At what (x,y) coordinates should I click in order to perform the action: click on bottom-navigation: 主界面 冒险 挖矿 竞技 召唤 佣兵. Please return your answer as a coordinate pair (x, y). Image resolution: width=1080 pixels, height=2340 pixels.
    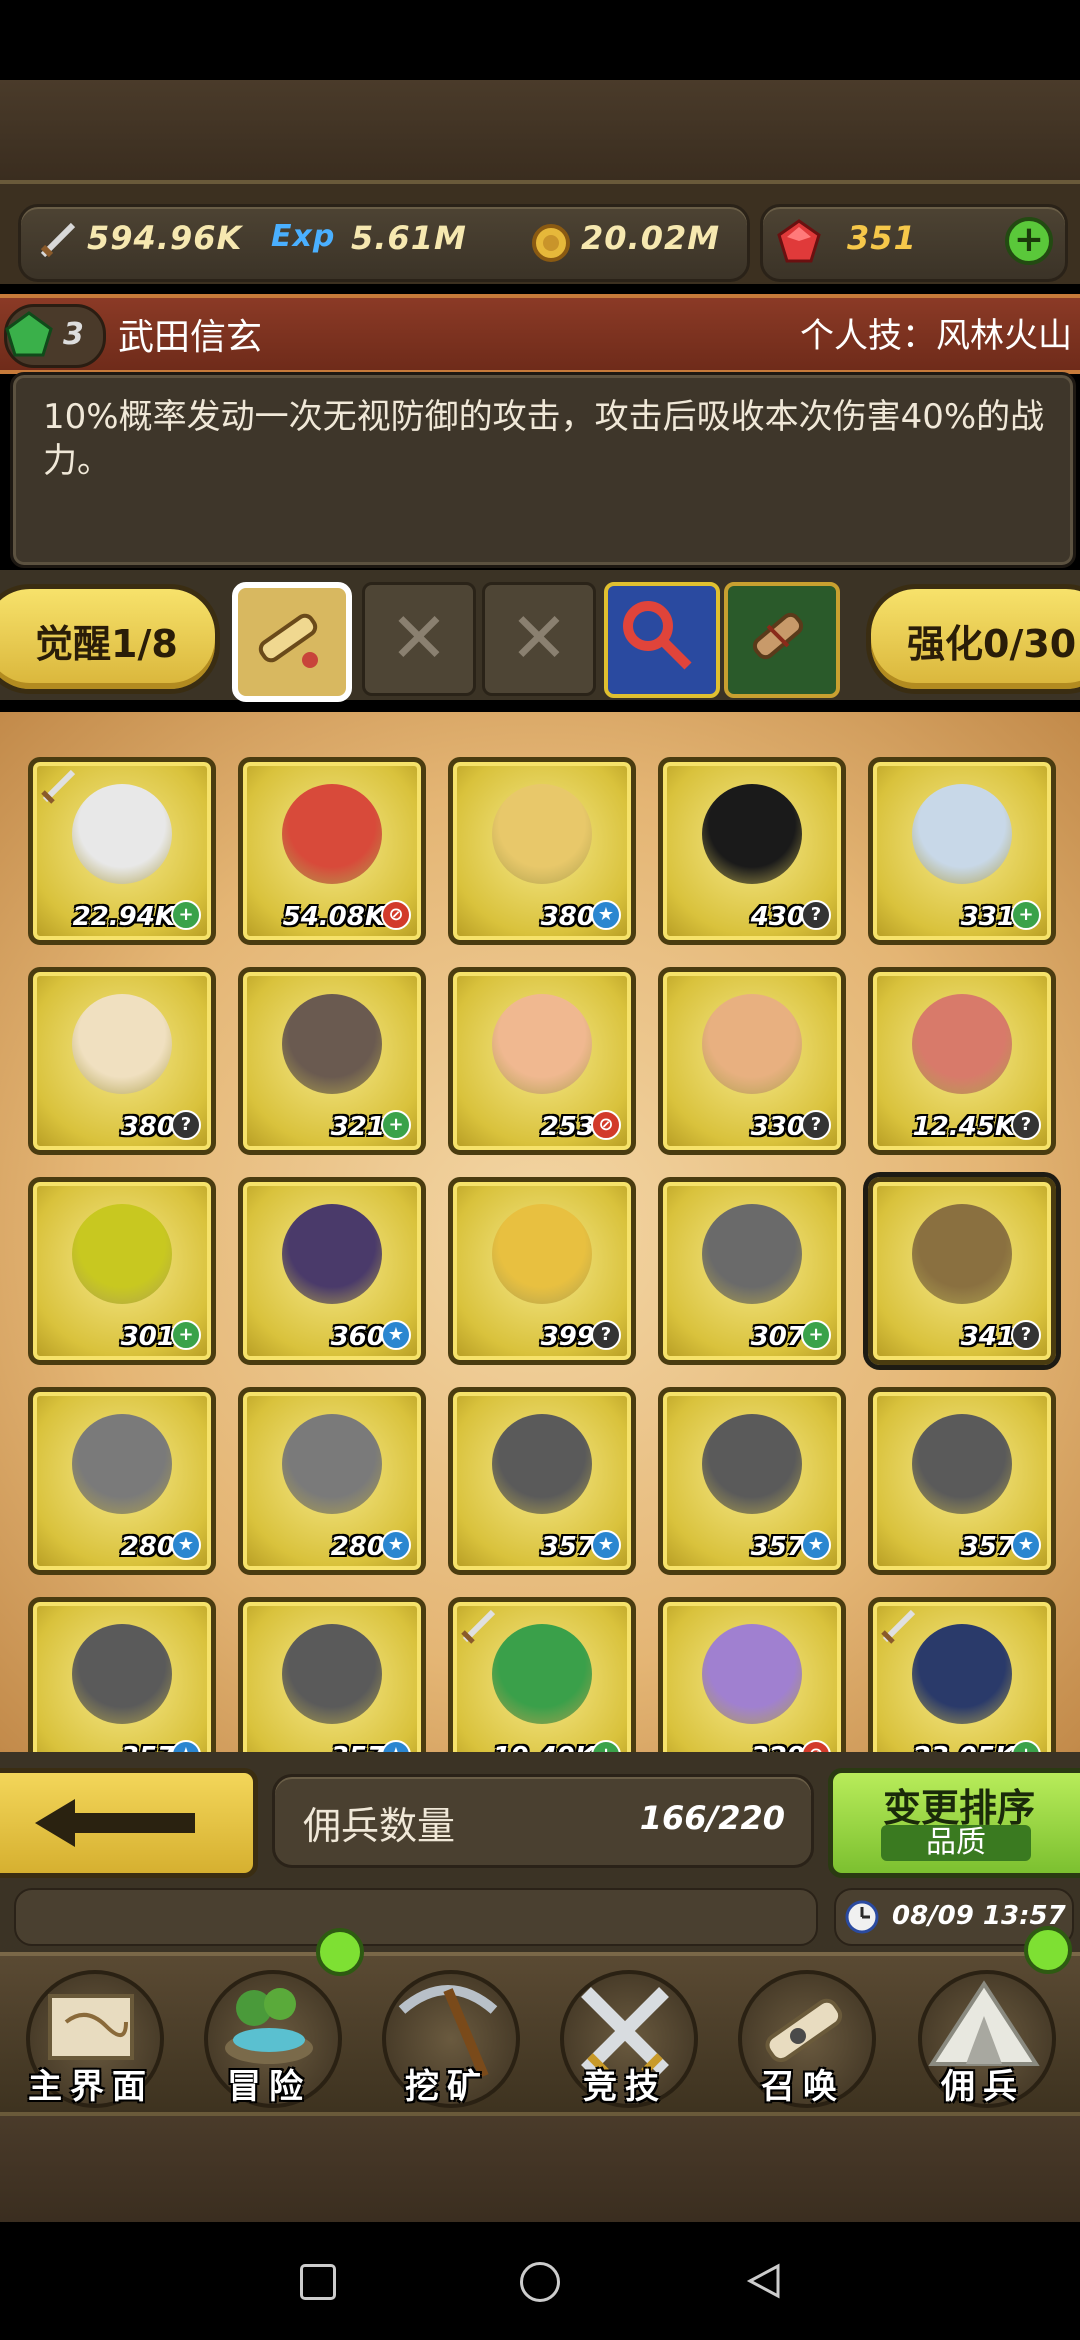
    Looking at the image, I should click on (540, 2021).